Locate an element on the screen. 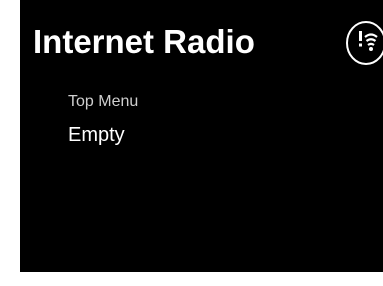  menu-item-empty: Empty is located at coordinates (96, 135).